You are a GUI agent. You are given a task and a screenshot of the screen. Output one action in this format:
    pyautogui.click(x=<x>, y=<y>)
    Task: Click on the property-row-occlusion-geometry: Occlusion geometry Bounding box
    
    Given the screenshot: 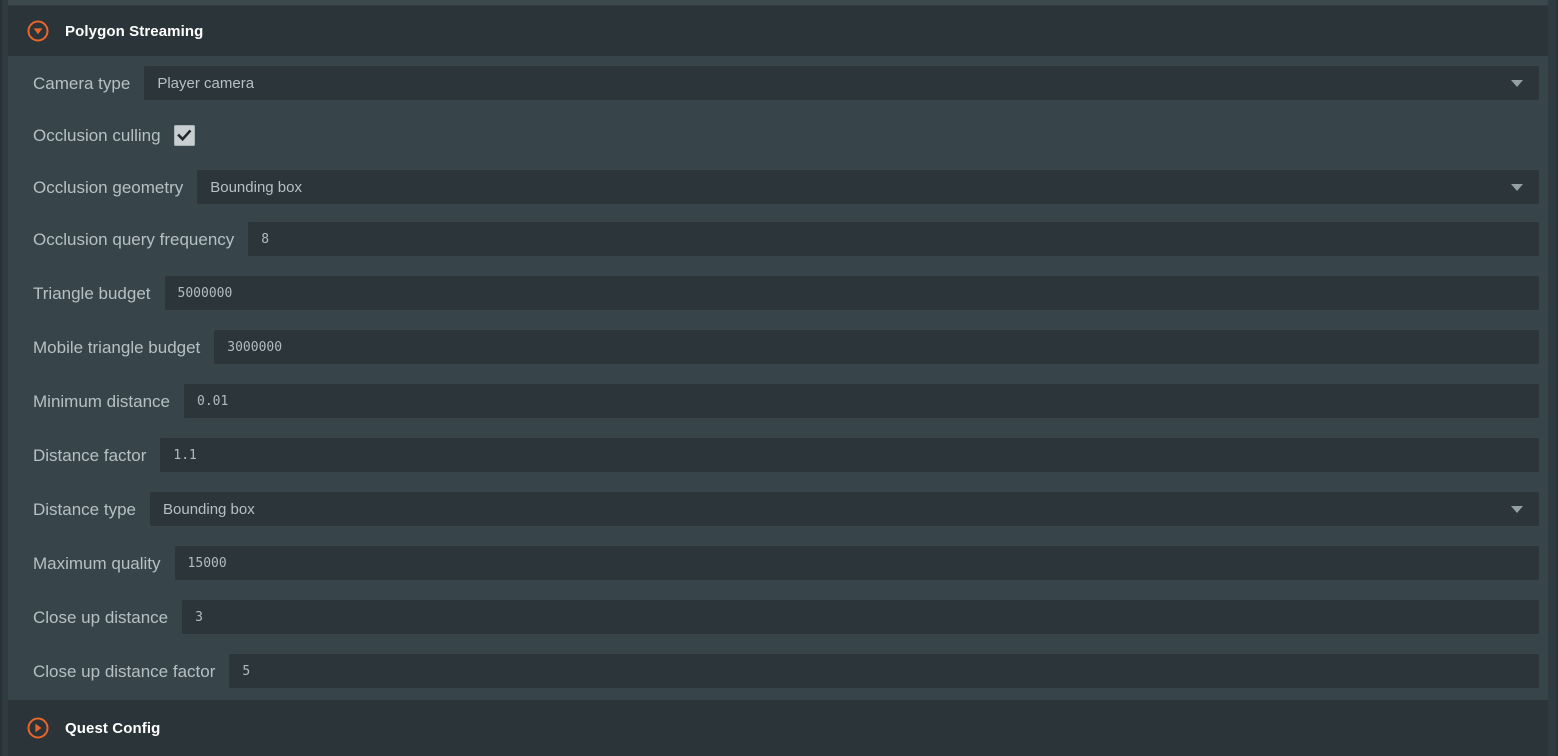 What is the action you would take?
    pyautogui.click(x=782, y=187)
    